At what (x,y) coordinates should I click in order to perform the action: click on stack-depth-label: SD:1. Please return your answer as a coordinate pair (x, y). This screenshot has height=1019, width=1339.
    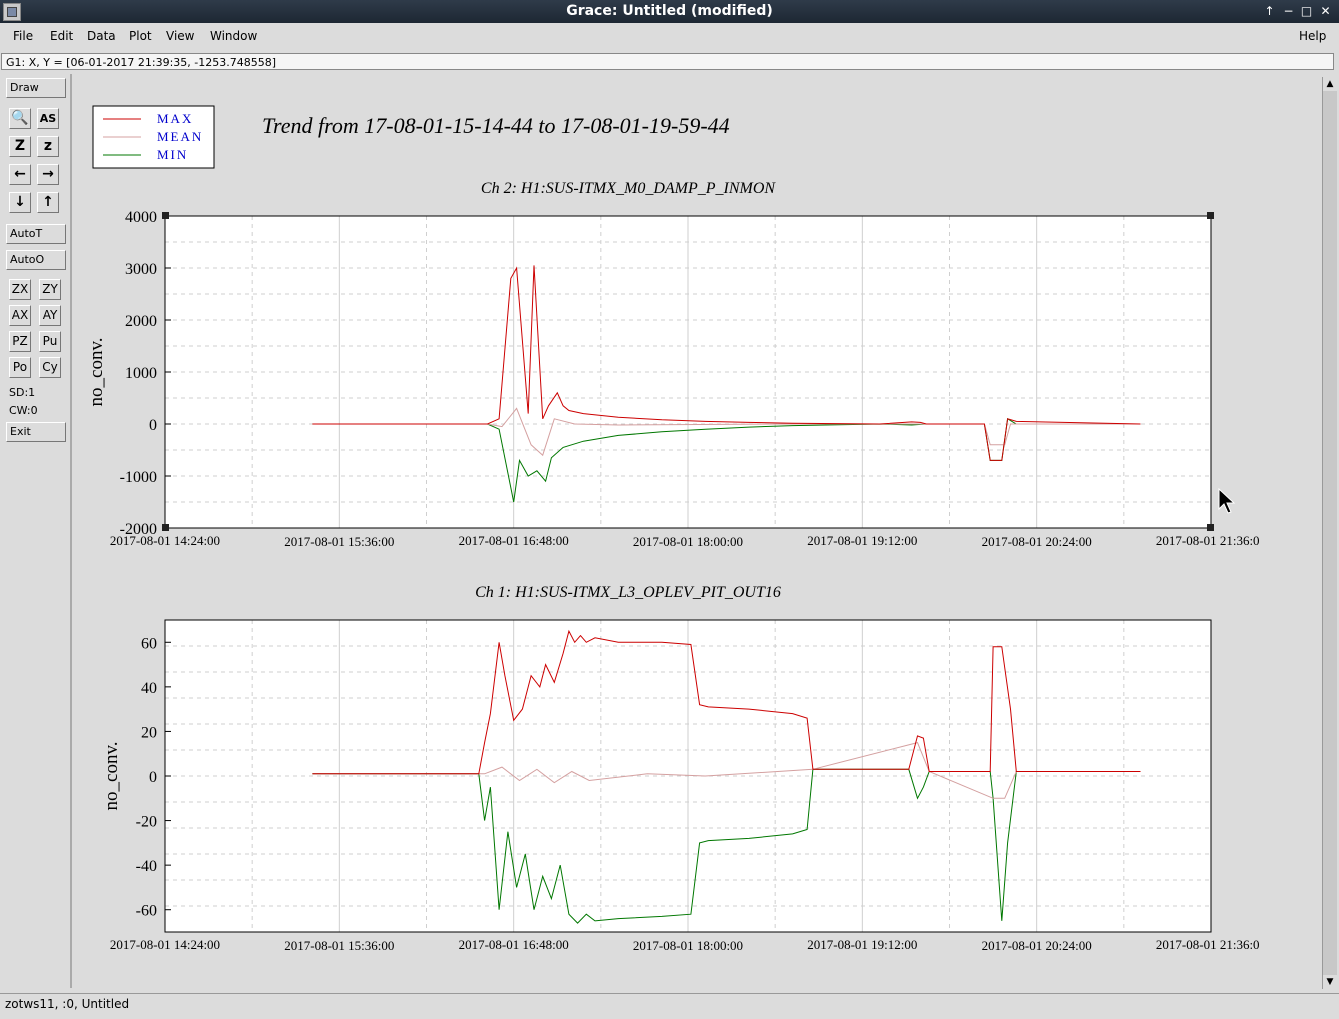
    Looking at the image, I should click on (22, 392).